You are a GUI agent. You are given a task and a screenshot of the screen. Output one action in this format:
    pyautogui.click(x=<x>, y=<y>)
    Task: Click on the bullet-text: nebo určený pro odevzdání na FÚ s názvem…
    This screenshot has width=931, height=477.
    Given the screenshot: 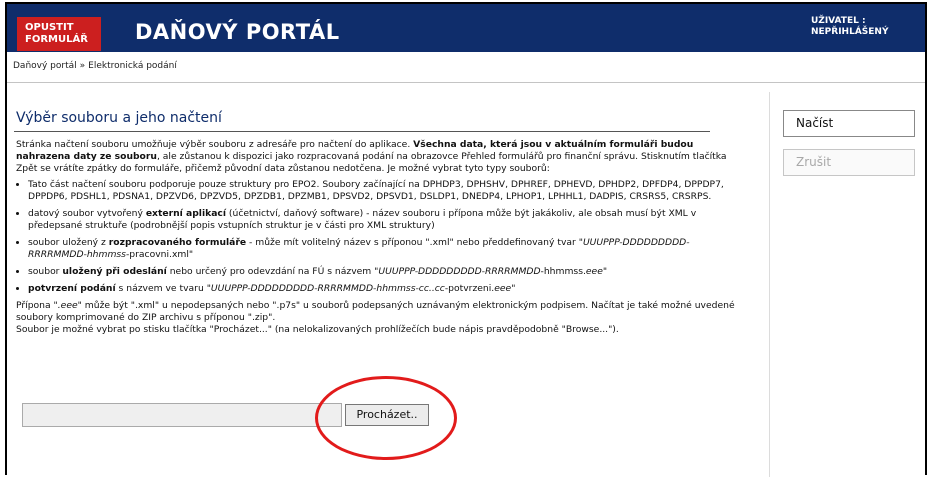 What is the action you would take?
    pyautogui.click(x=272, y=271)
    